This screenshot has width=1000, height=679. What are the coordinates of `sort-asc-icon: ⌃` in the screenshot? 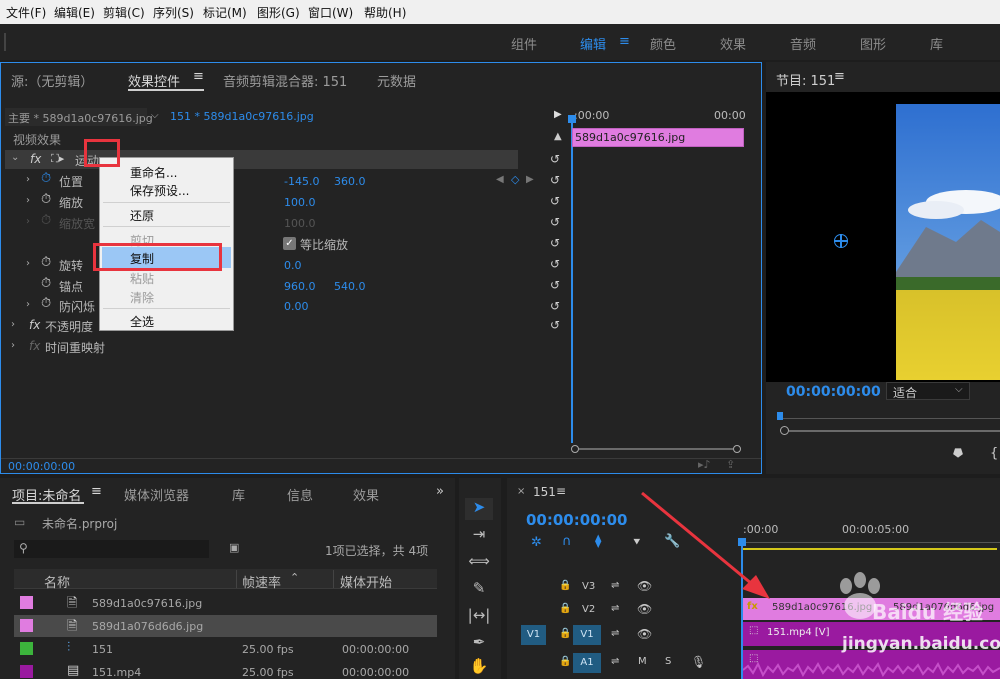 It's located at (294, 577).